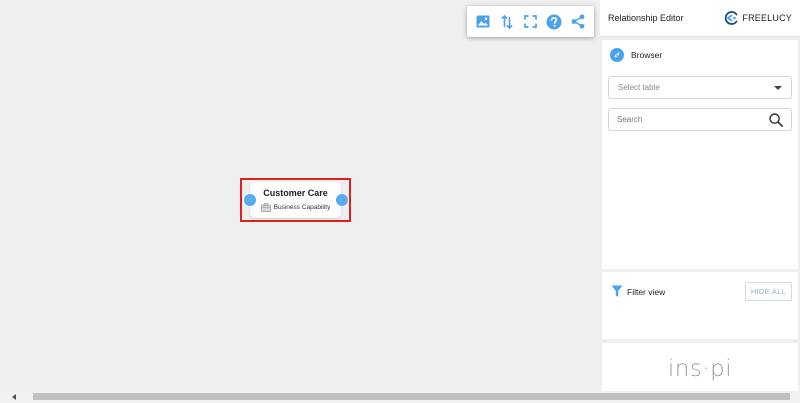  I want to click on filter-section: Filter view HIDE ALL, so click(700, 305).